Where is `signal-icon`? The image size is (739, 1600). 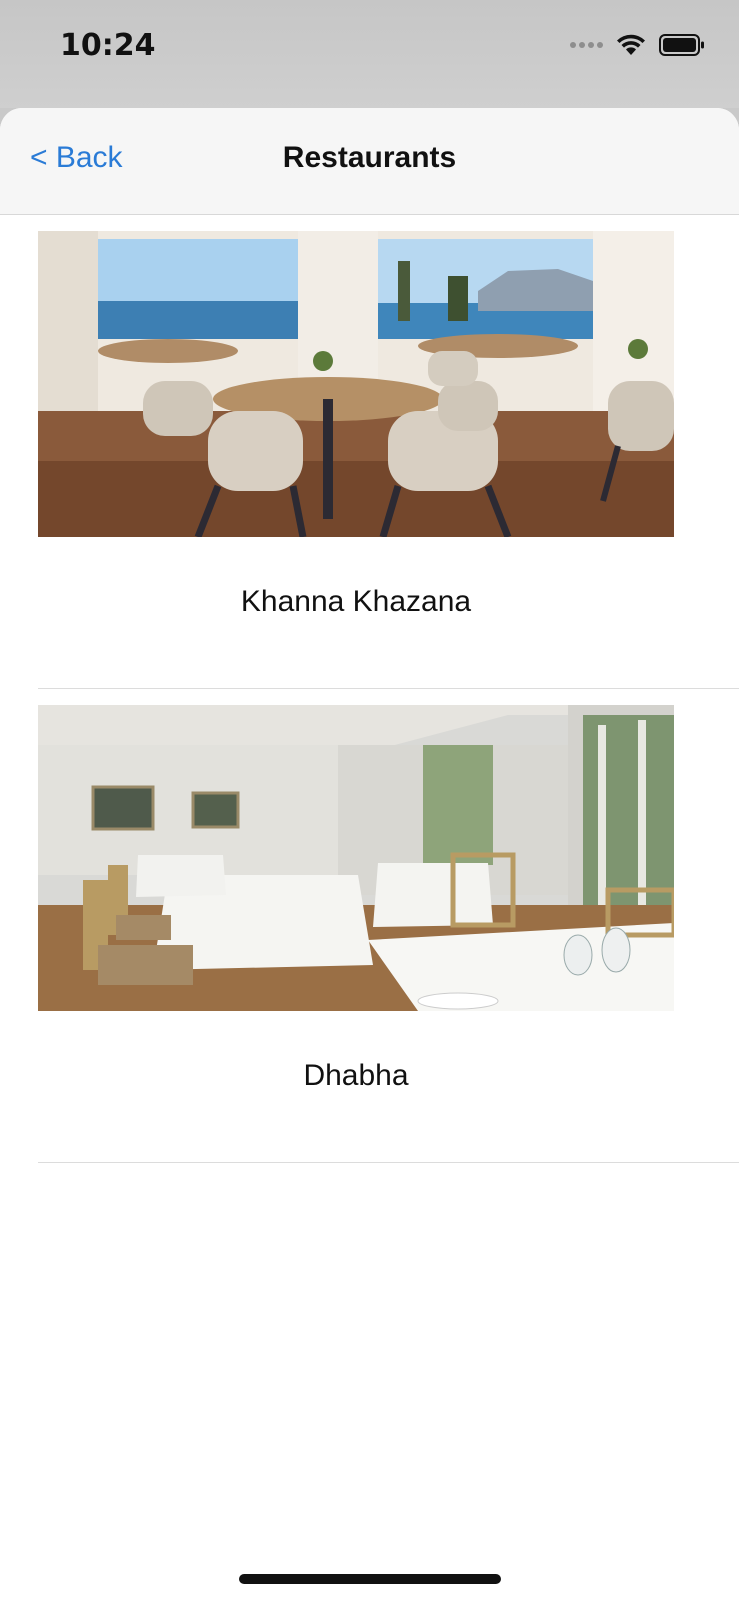 signal-icon is located at coordinates (586, 45).